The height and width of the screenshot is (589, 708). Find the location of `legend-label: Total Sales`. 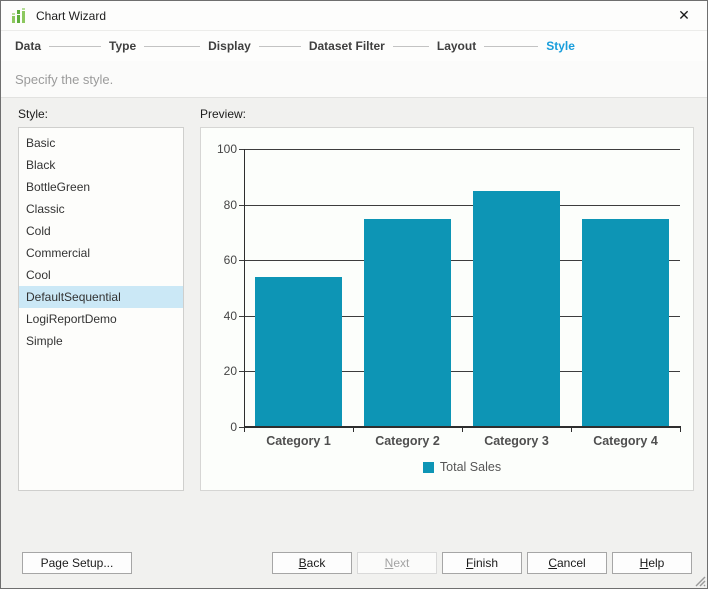

legend-label: Total Sales is located at coordinates (470, 467).